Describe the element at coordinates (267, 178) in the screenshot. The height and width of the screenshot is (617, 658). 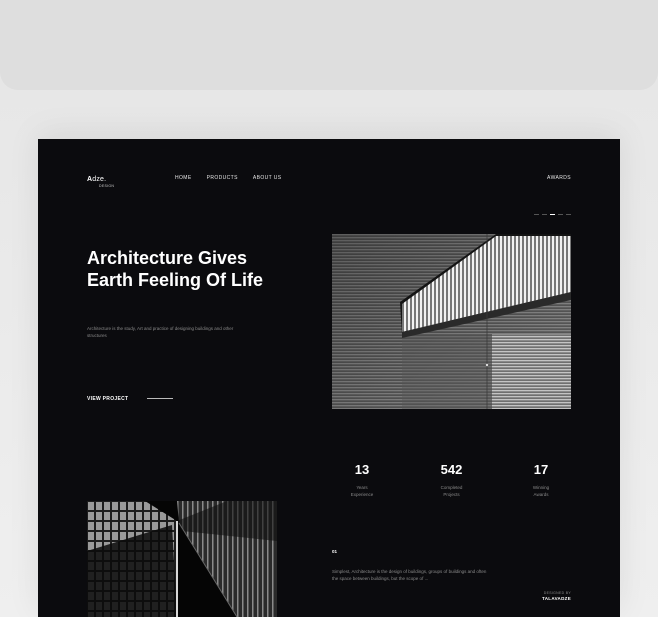
I see `nav-item-about-us: ABOUT US` at that location.